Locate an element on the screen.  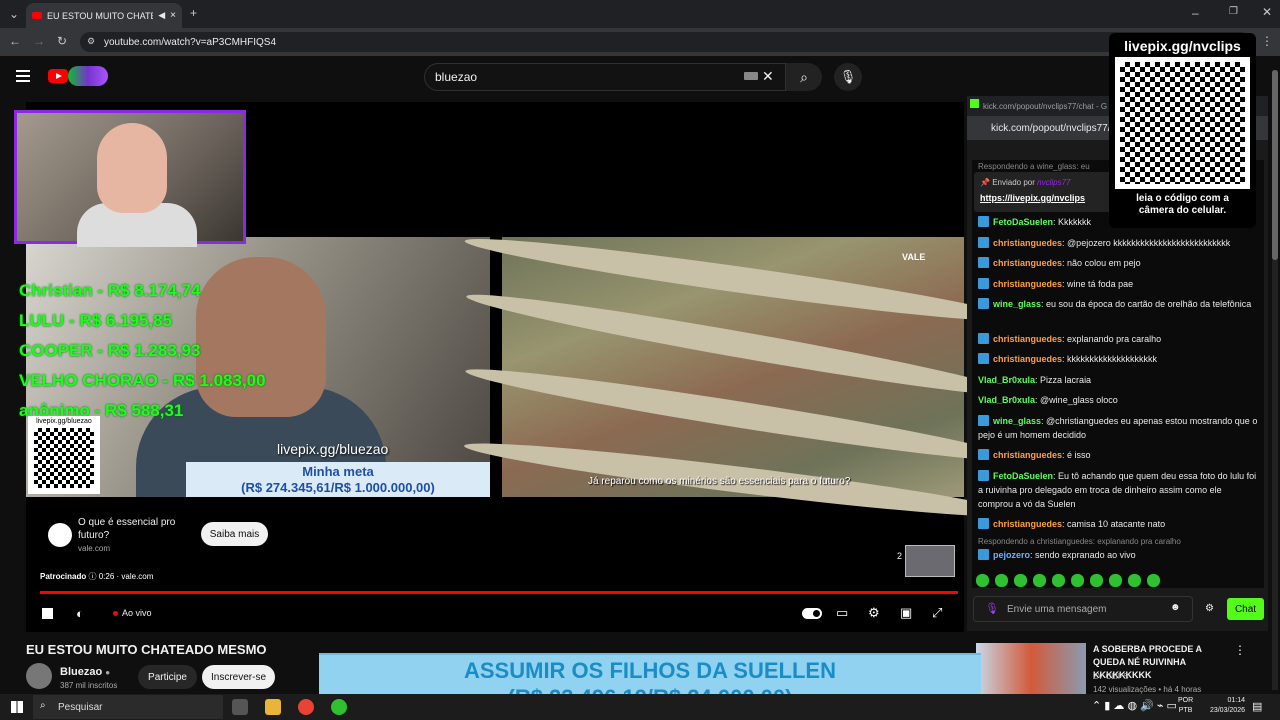
advertiser-avatar is located at coordinates (60, 535).